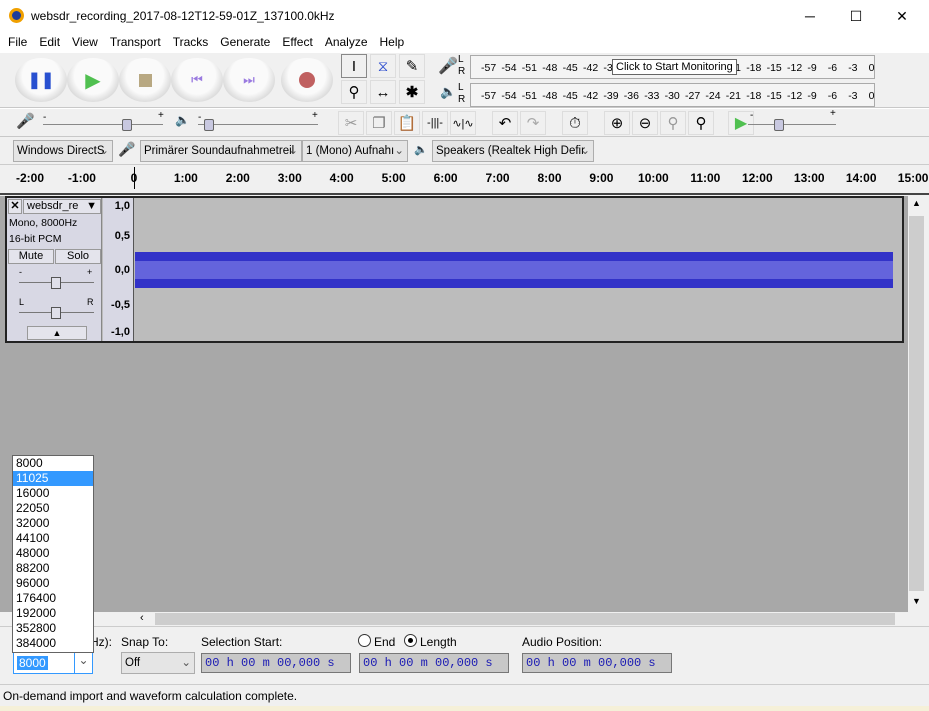  I want to click on project-rate-combo: 8000 ⌄, so click(53, 663).